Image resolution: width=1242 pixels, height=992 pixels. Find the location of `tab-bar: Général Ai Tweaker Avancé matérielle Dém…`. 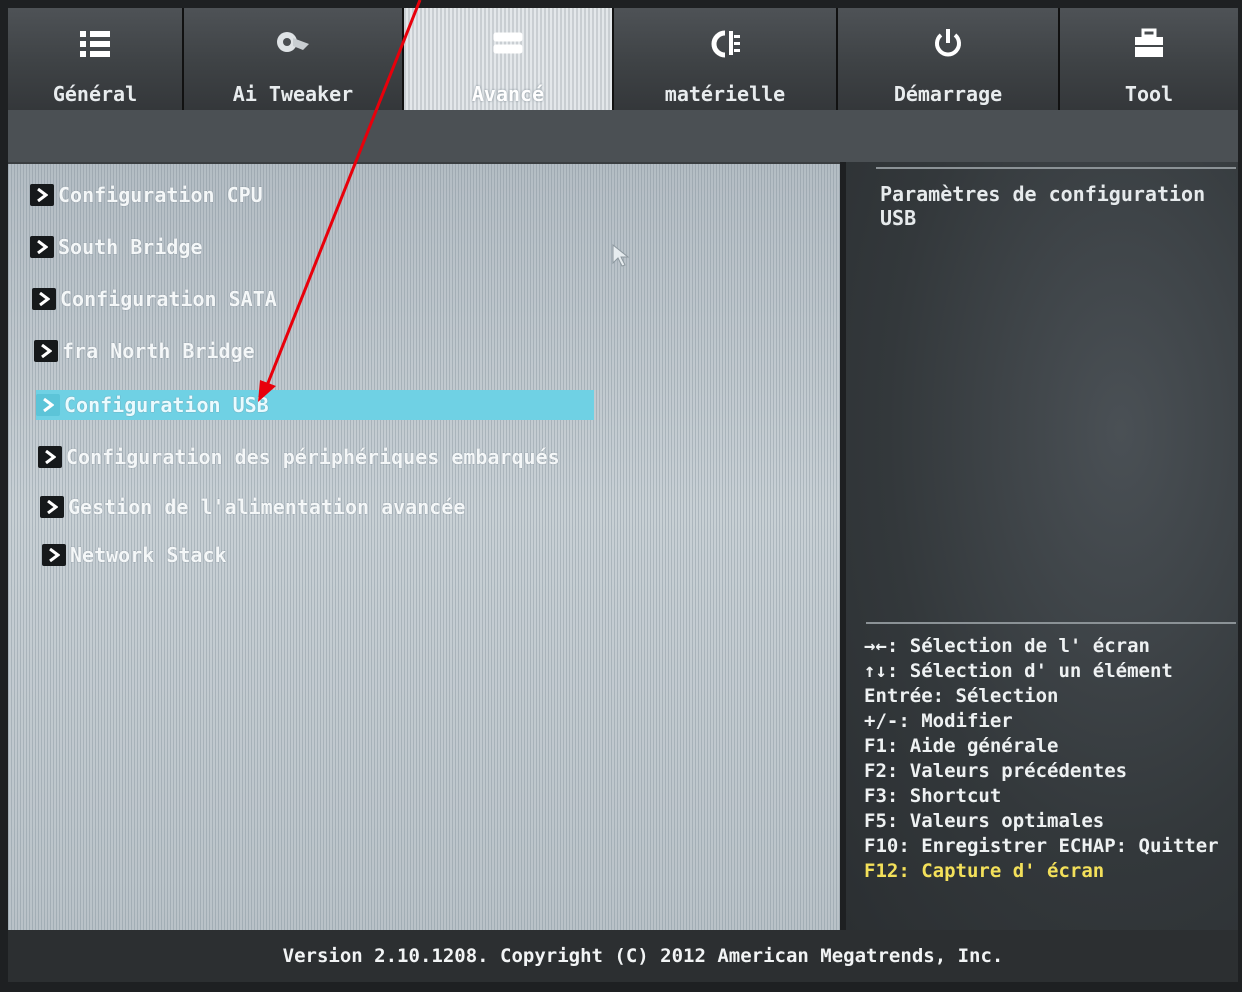

tab-bar: Général Ai Tweaker Avancé matérielle Dém… is located at coordinates (623, 59).